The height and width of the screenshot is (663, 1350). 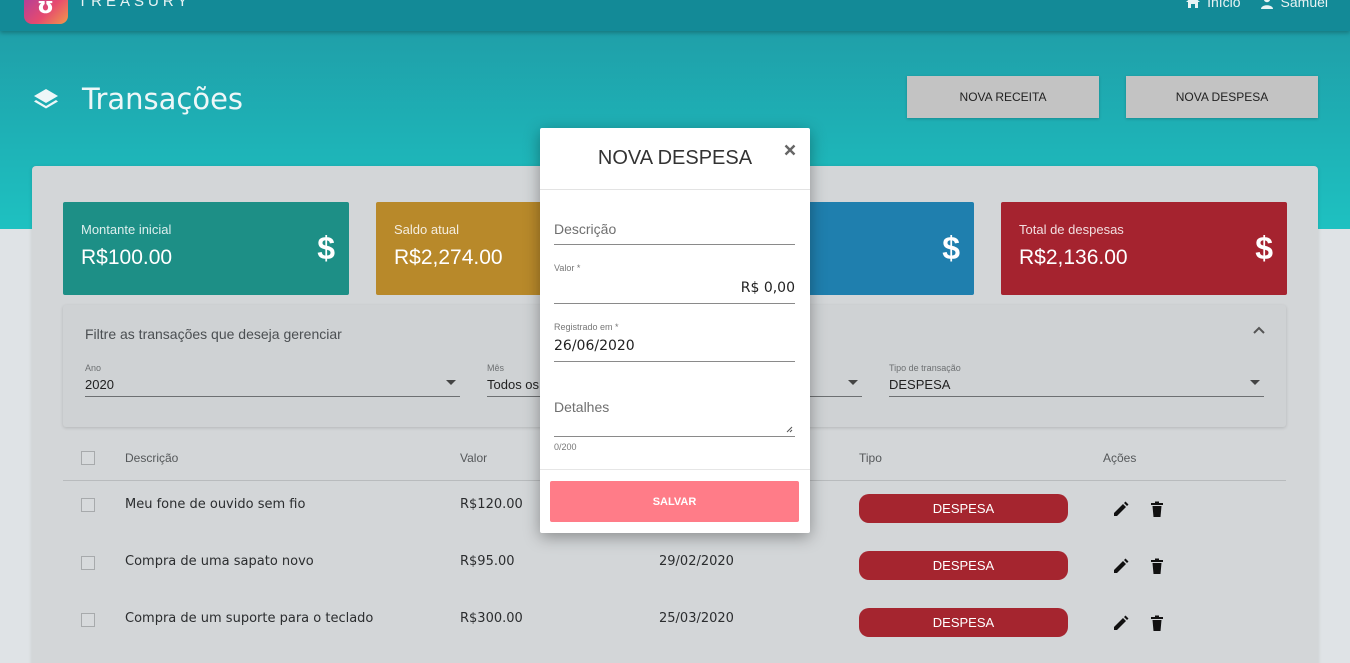 I want to click on nav-user: Samuel, so click(x=1293, y=5).